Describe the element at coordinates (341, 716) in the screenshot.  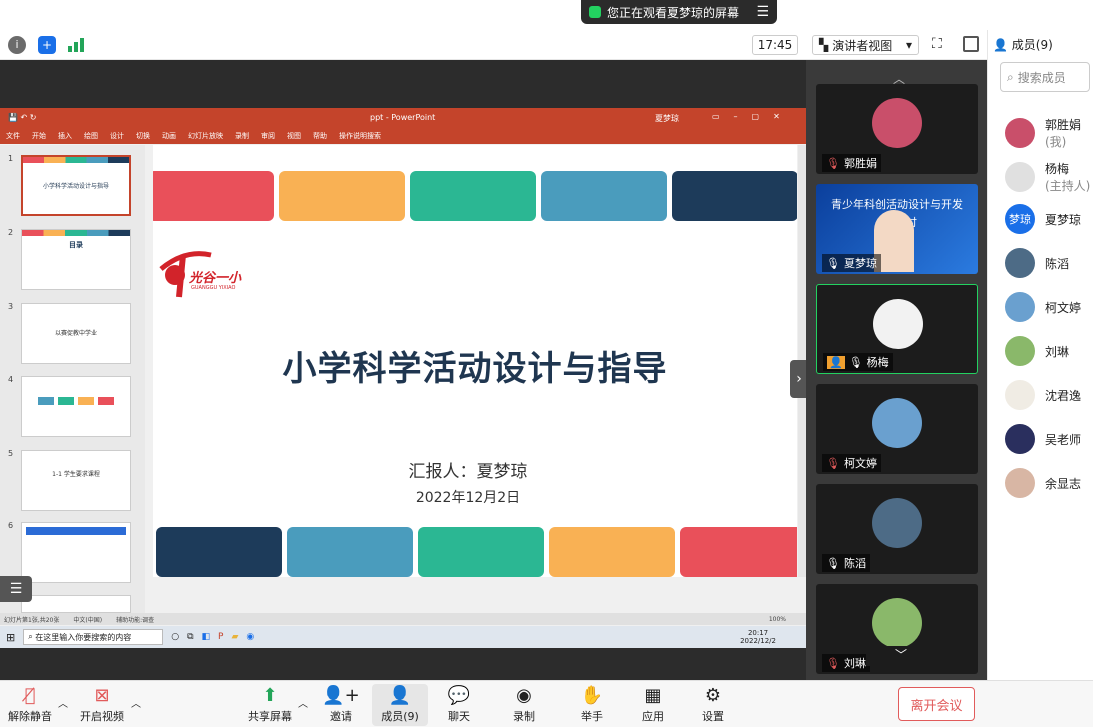
I see `invite-label: 邀请` at that location.